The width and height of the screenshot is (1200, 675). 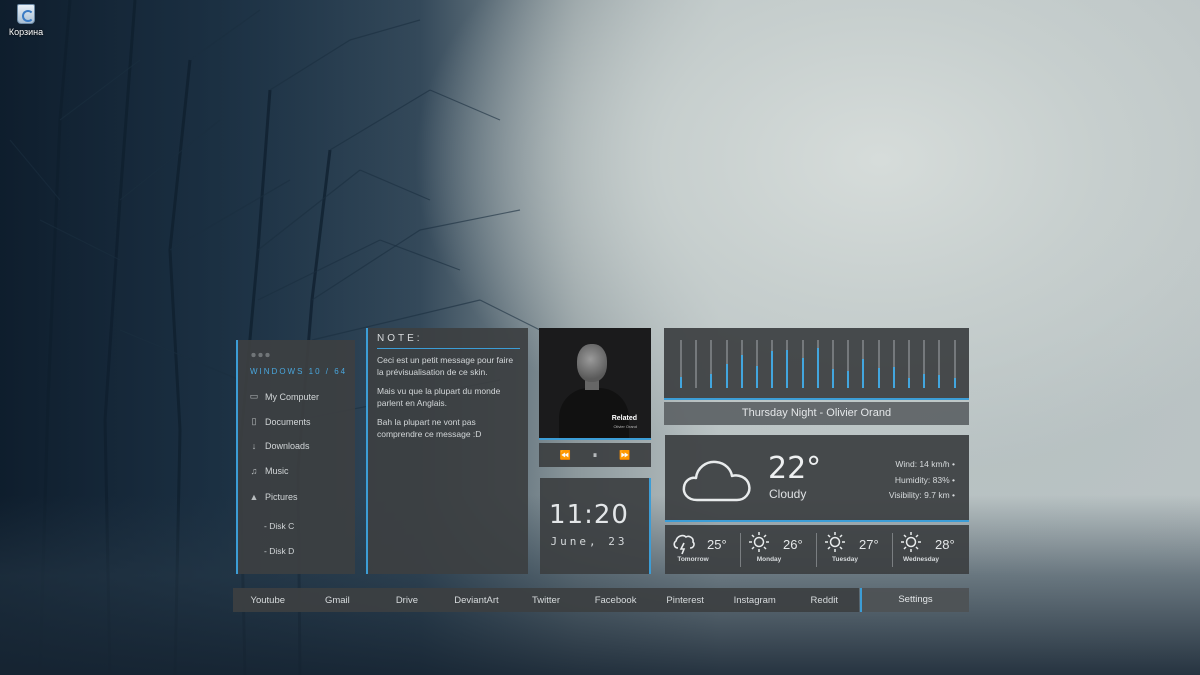 I want to click on link-facebook: Facebook, so click(x=616, y=600).